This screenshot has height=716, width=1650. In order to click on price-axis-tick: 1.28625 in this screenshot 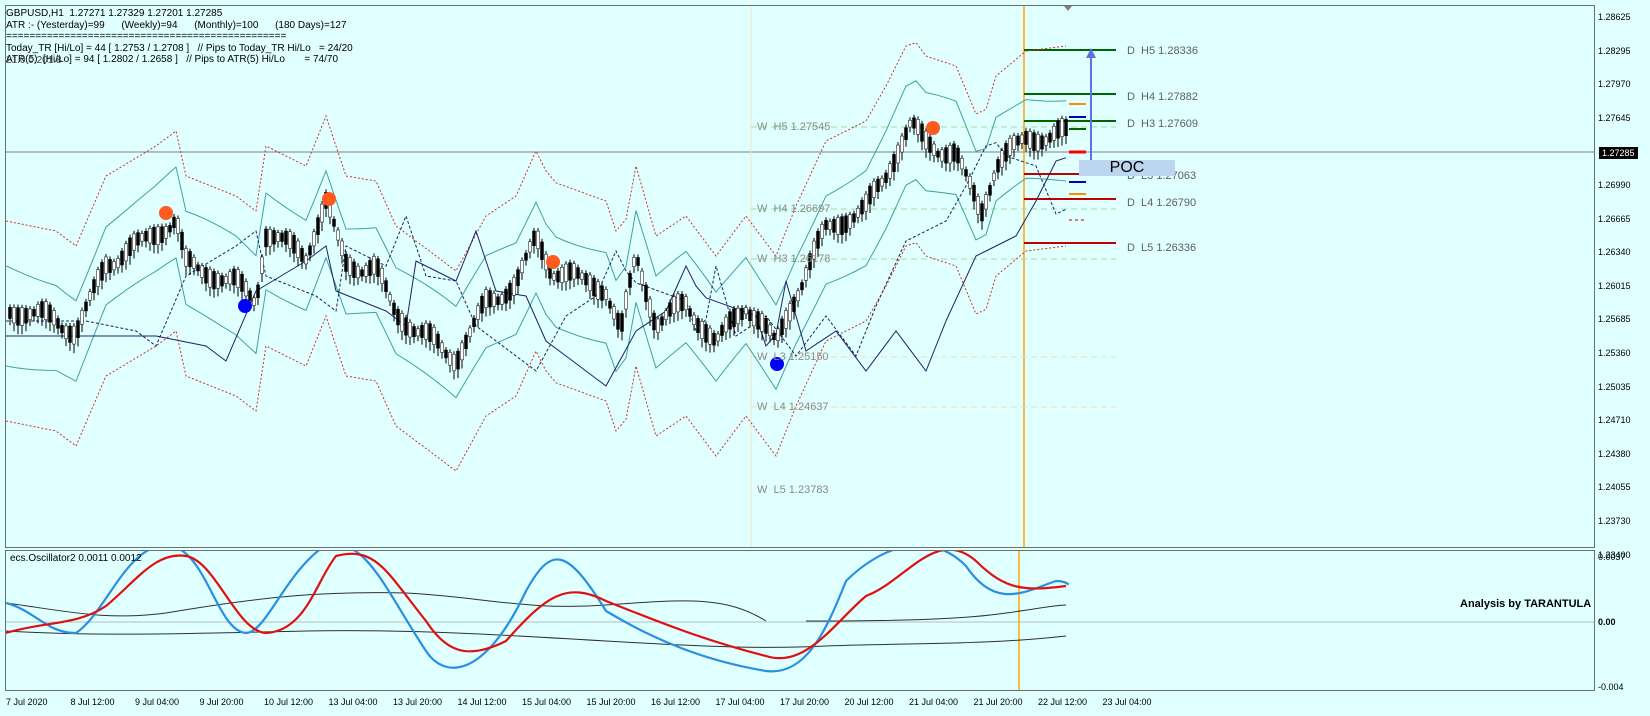, I will do `click(1614, 17)`.